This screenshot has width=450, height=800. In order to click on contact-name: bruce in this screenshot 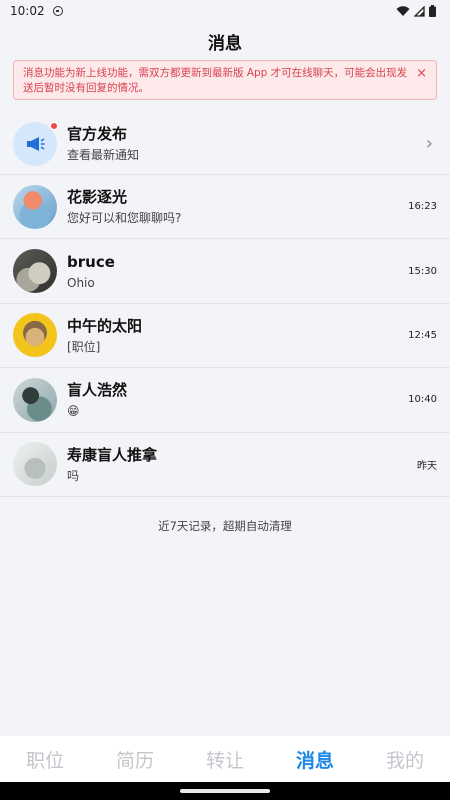, I will do `click(91, 261)`.